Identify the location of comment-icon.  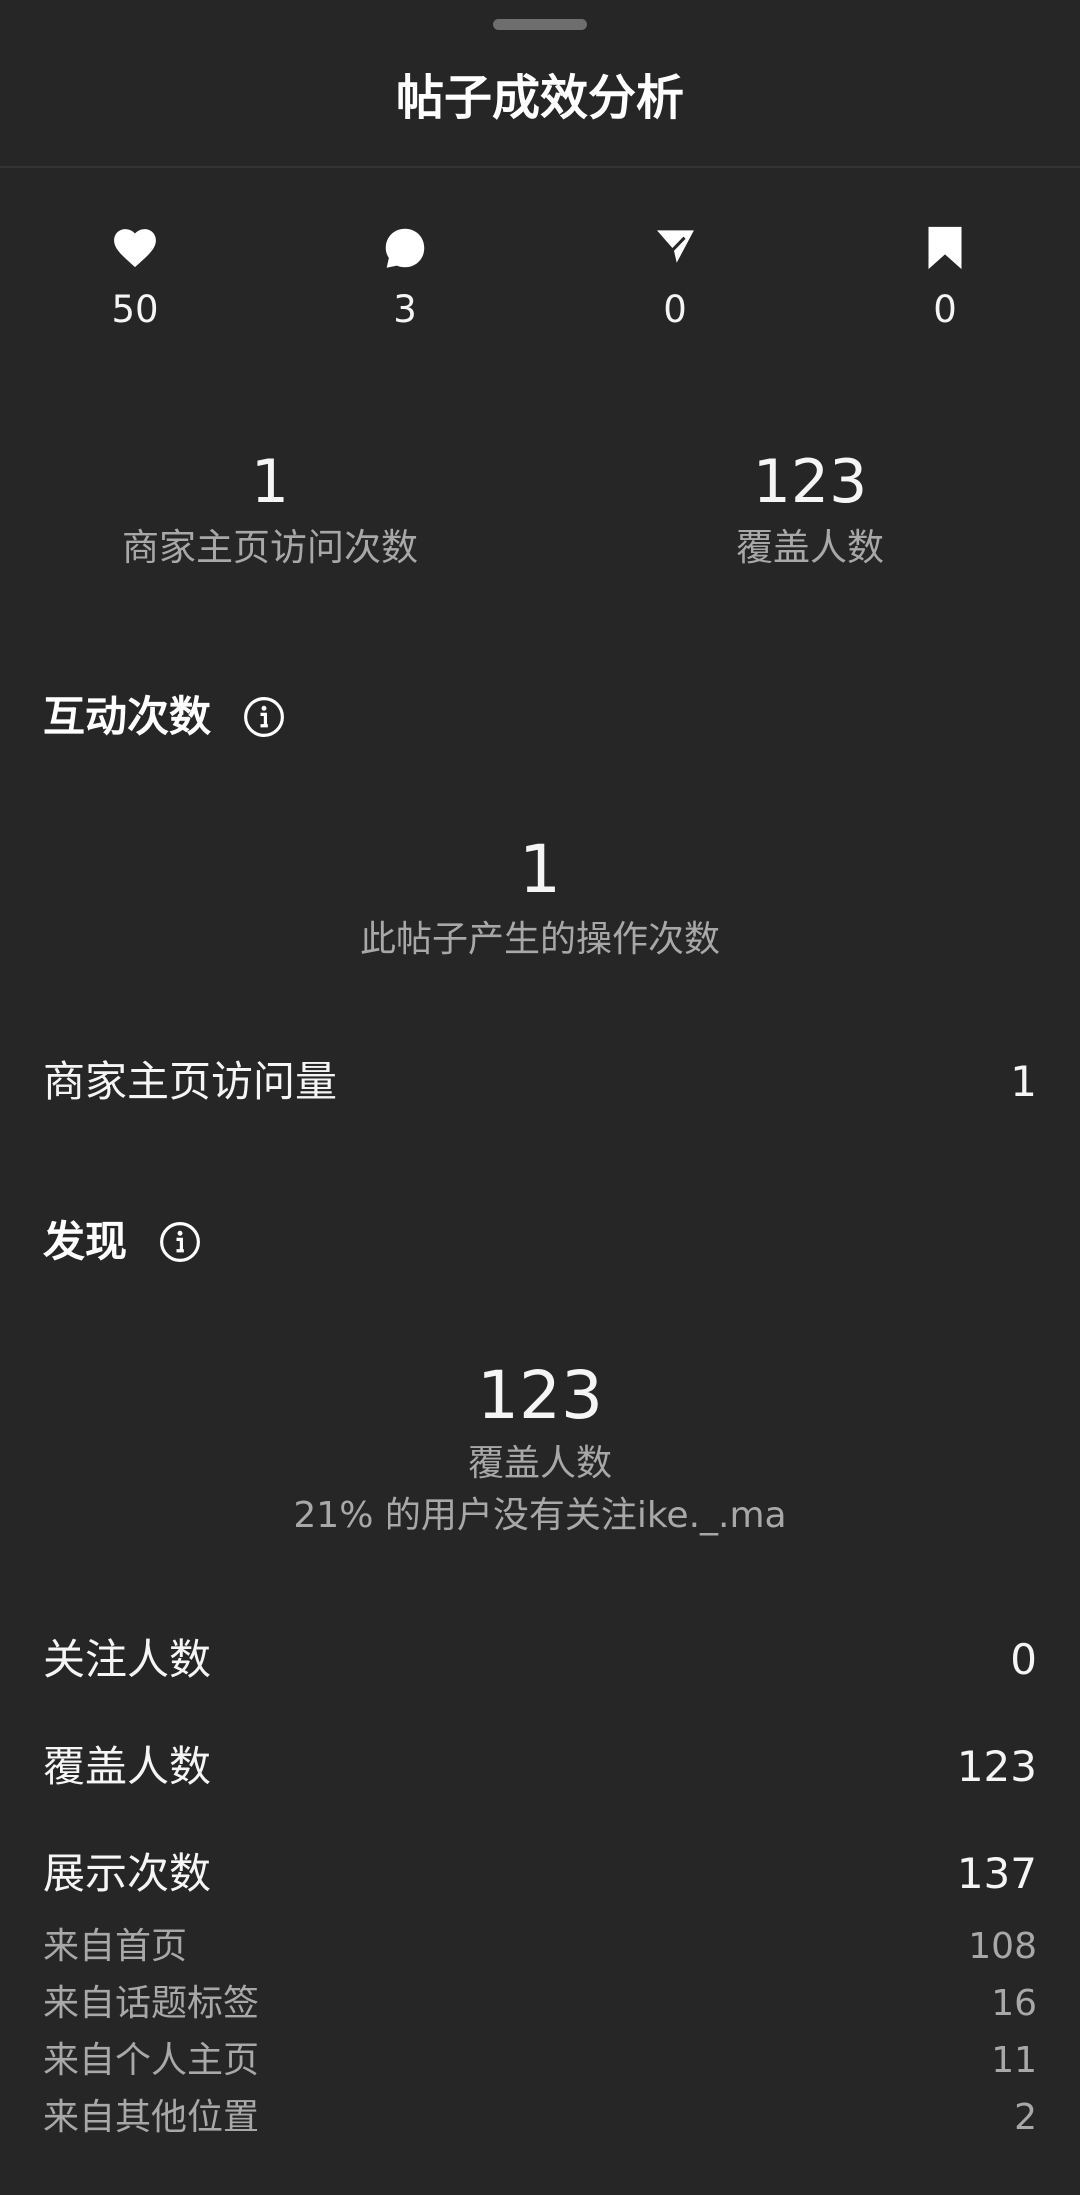
(405, 248).